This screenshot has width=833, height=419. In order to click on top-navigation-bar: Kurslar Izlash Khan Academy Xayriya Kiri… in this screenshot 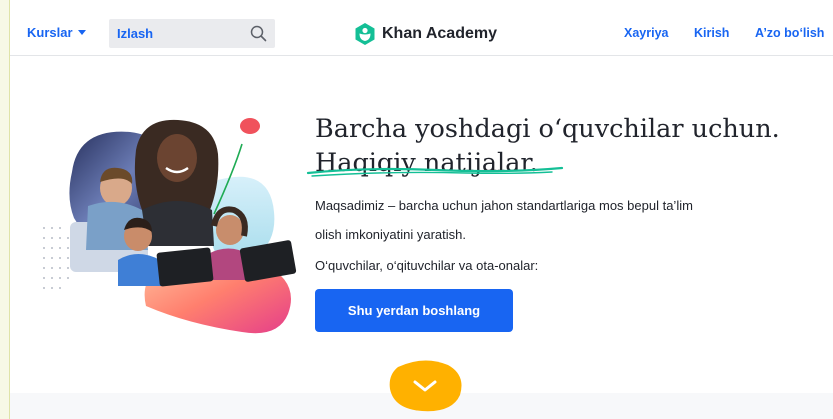, I will do `click(421, 28)`.